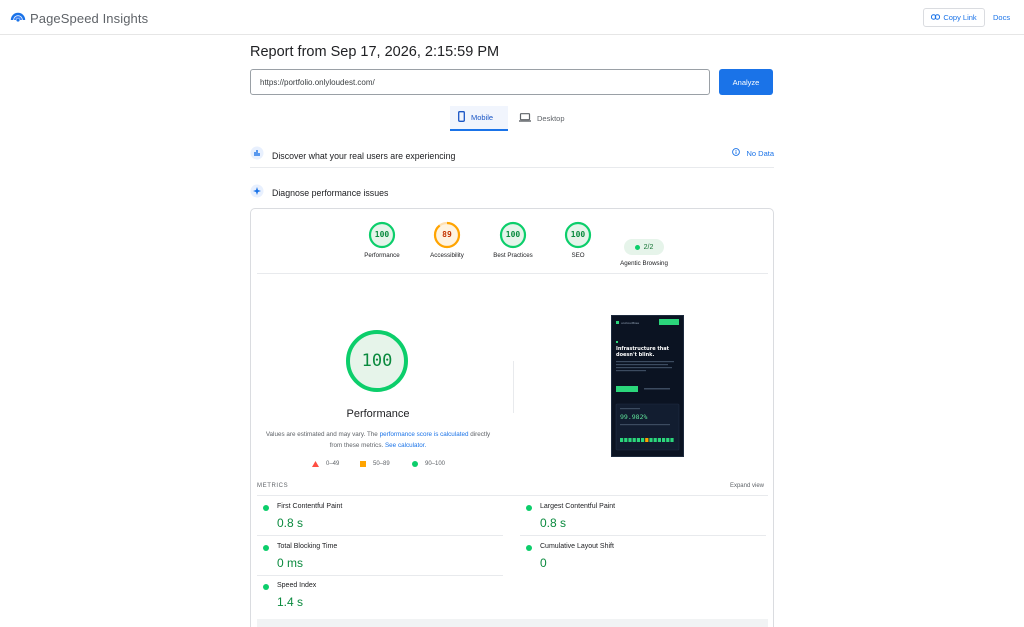 The width and height of the screenshot is (1024, 627). I want to click on docs-link: Docs, so click(1001, 17).